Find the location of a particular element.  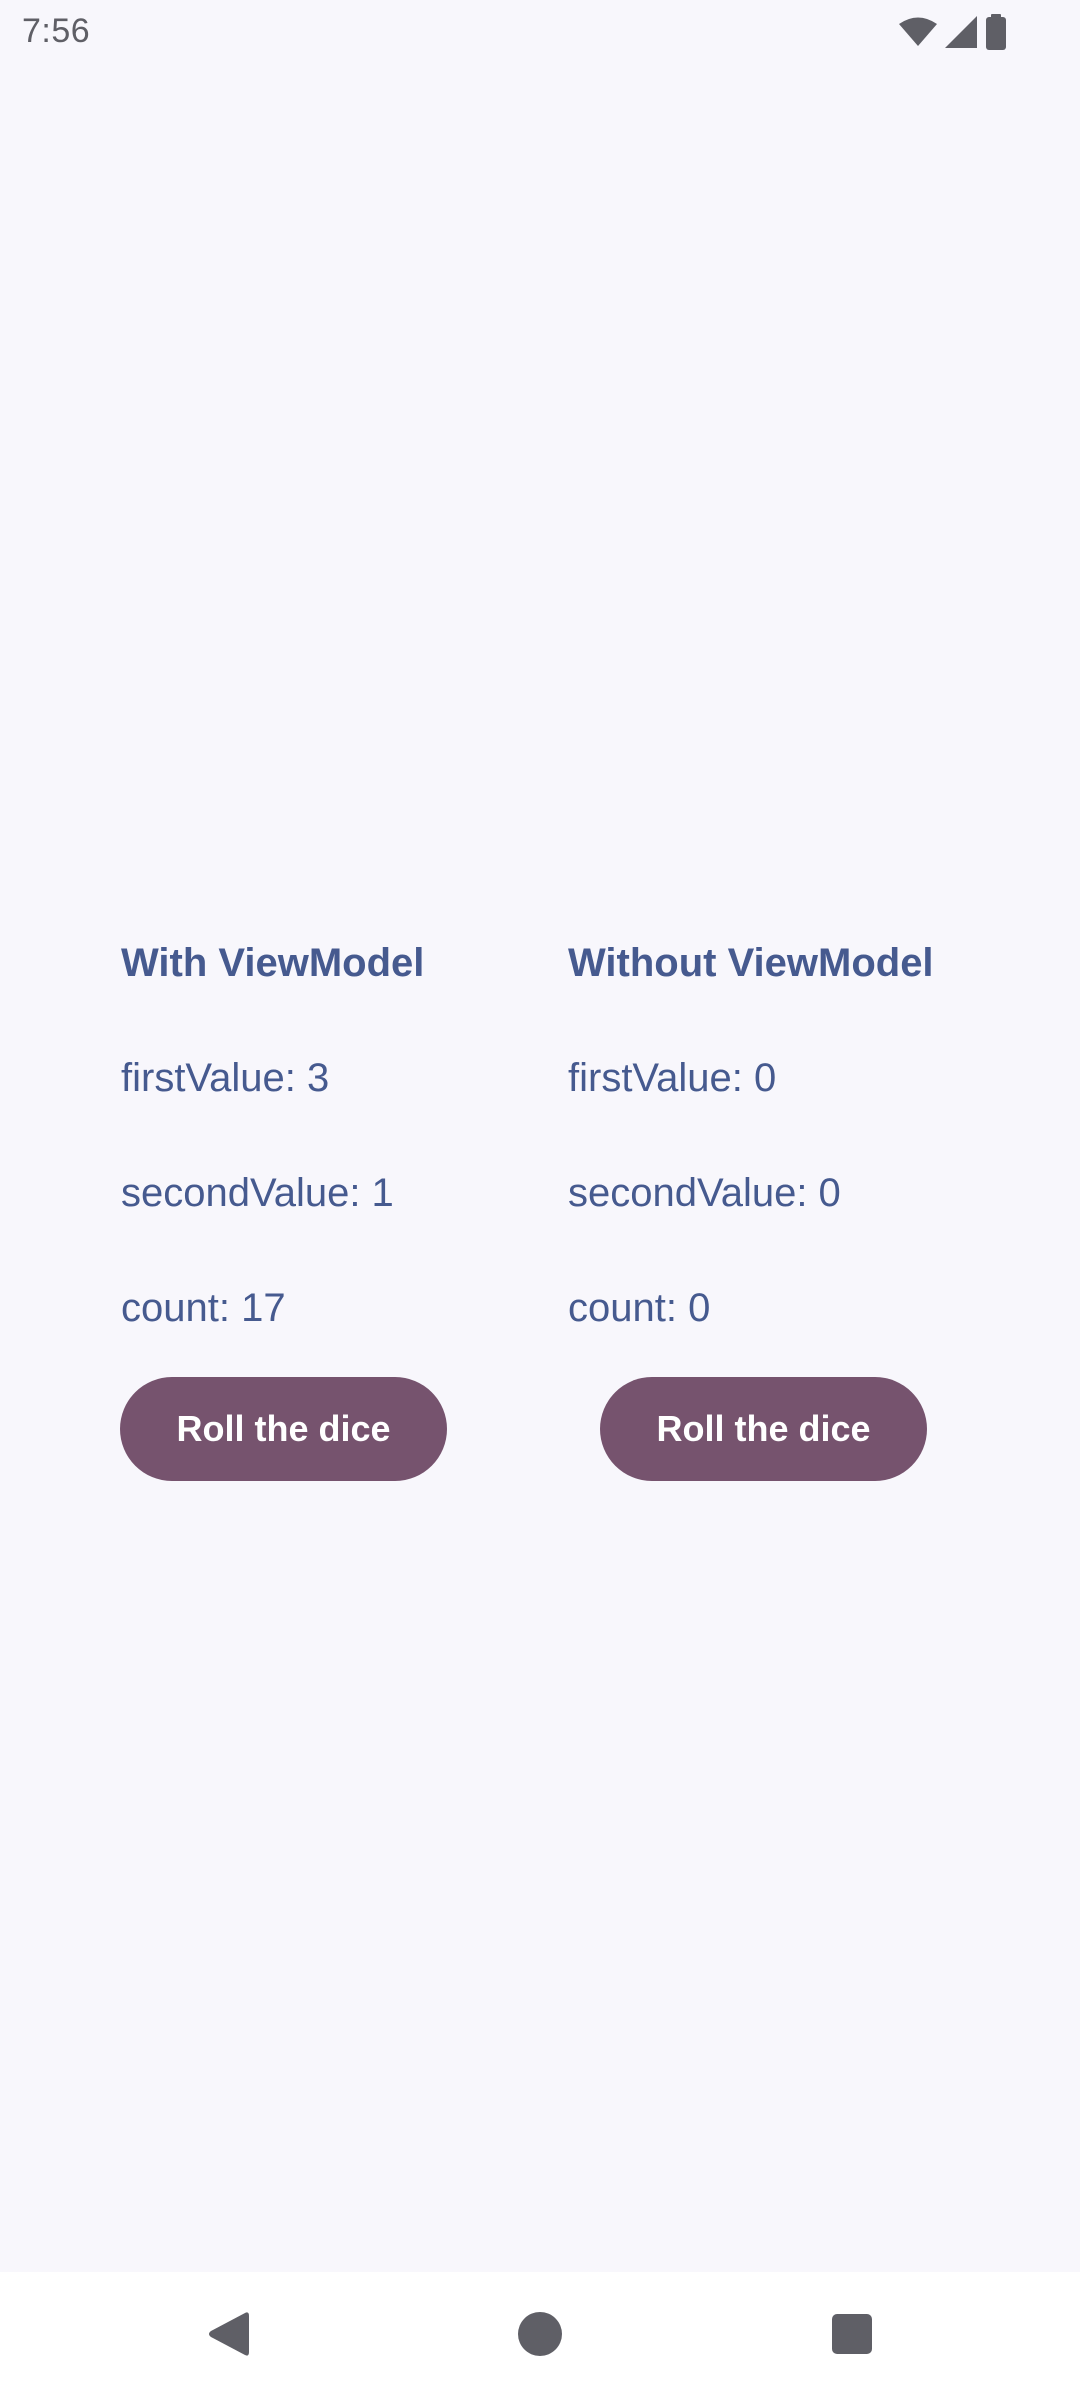

battery-icon is located at coordinates (996, 32).